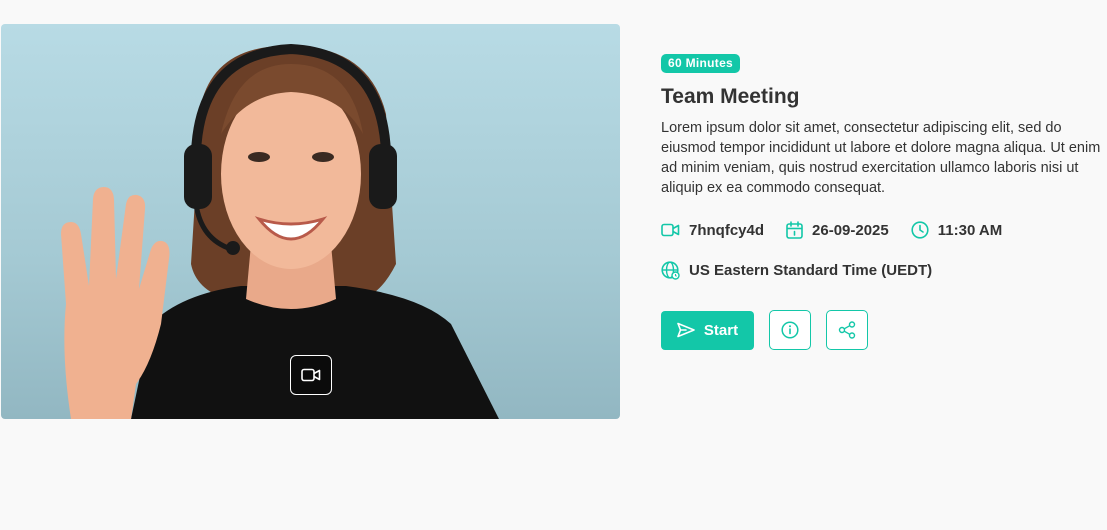 The image size is (1107, 530). What do you see at coordinates (686, 330) in the screenshot?
I see `send-icon` at bounding box center [686, 330].